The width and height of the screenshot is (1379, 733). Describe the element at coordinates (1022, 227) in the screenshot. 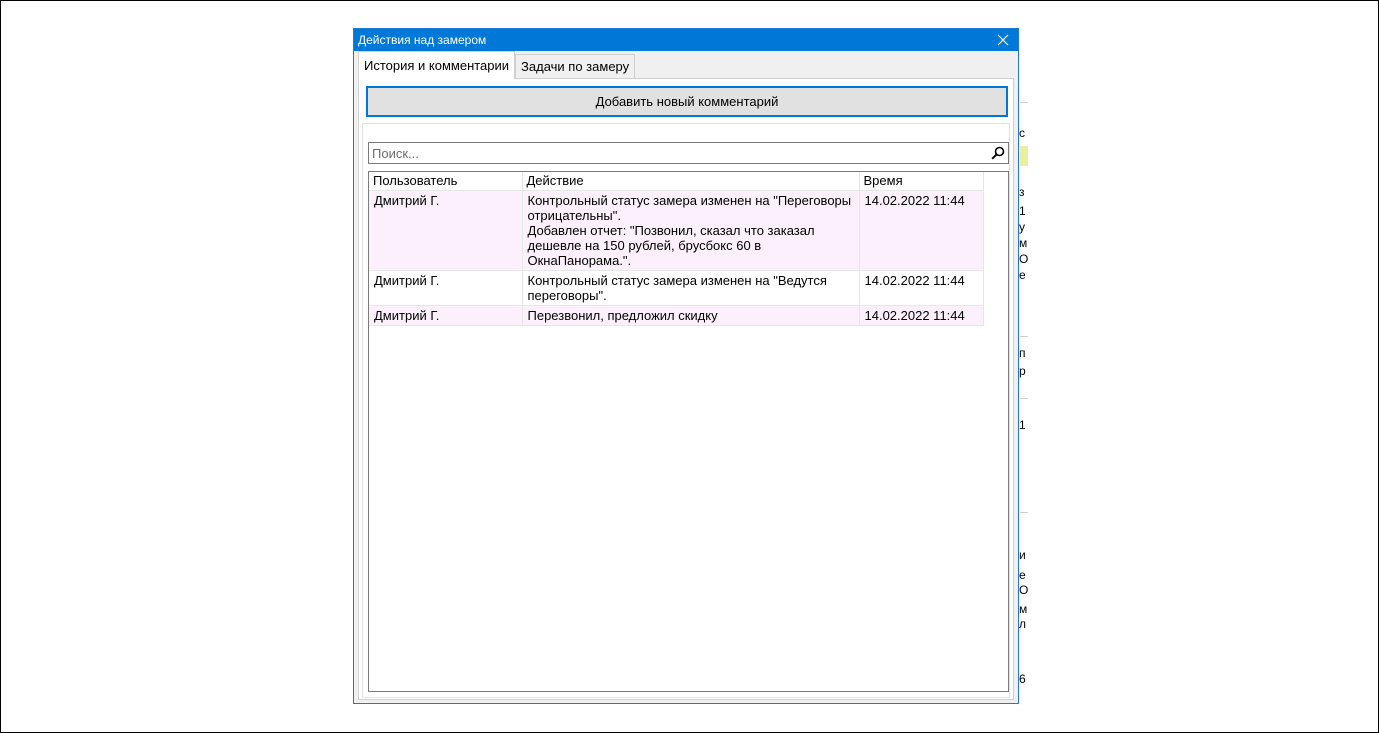

I see `background-text-fragment: у` at that location.